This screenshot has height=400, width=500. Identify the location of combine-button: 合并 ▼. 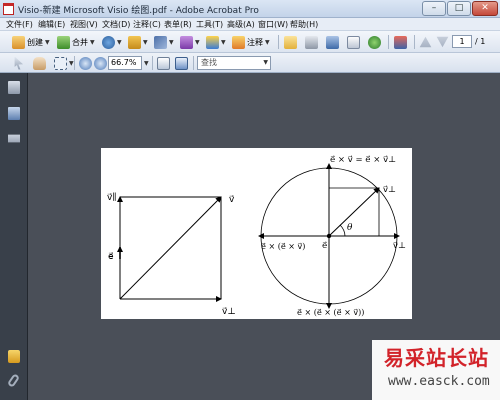
(76, 42).